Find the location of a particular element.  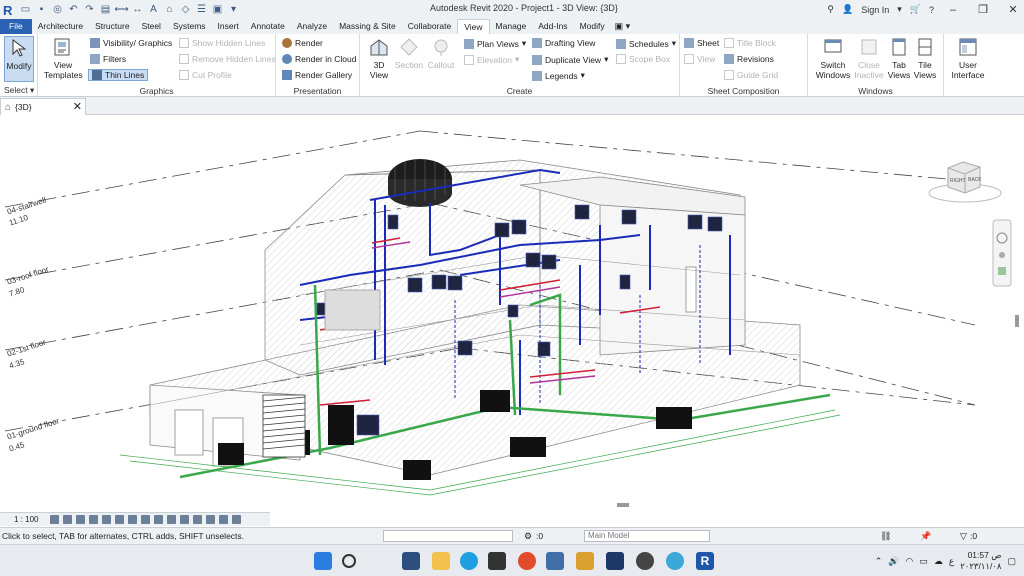

reveal-hidden-icon is located at coordinates (172, 519).